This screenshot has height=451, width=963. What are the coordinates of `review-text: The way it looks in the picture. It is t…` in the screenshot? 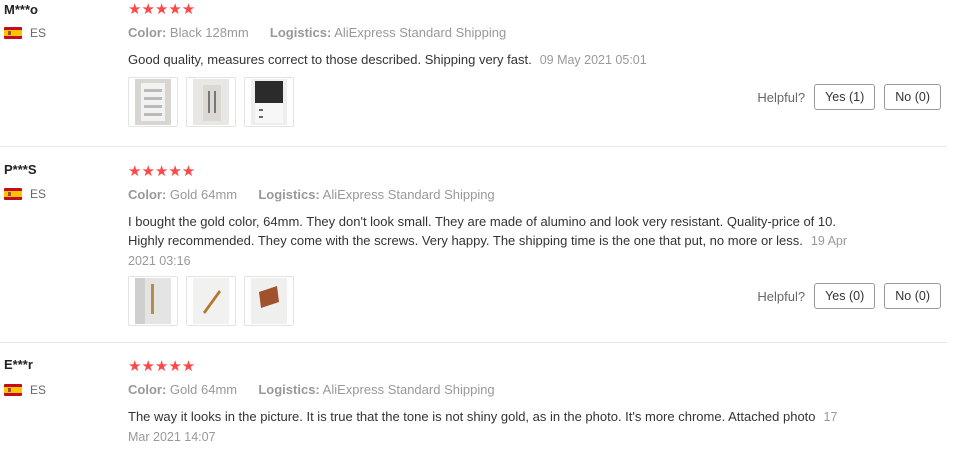 It's located at (488, 427).